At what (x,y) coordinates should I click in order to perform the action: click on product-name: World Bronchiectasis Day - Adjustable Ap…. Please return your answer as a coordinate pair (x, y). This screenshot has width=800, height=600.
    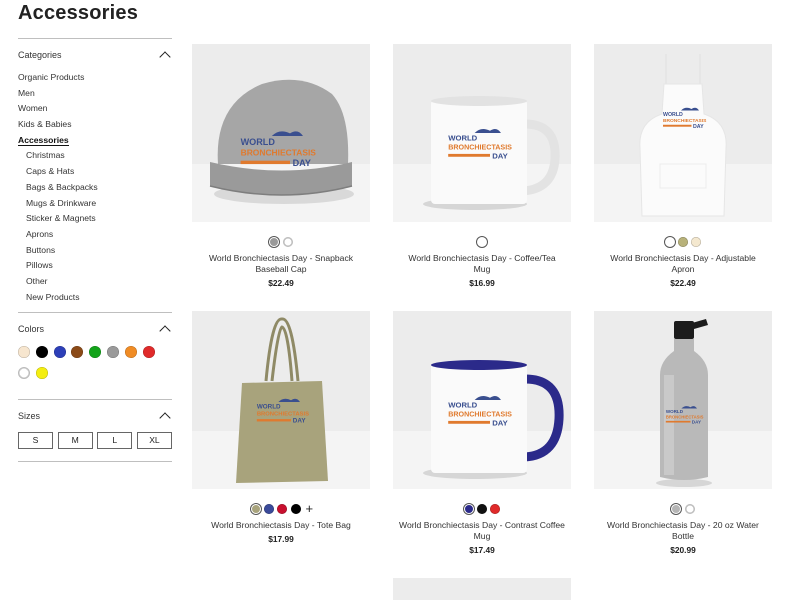
    Looking at the image, I should click on (683, 264).